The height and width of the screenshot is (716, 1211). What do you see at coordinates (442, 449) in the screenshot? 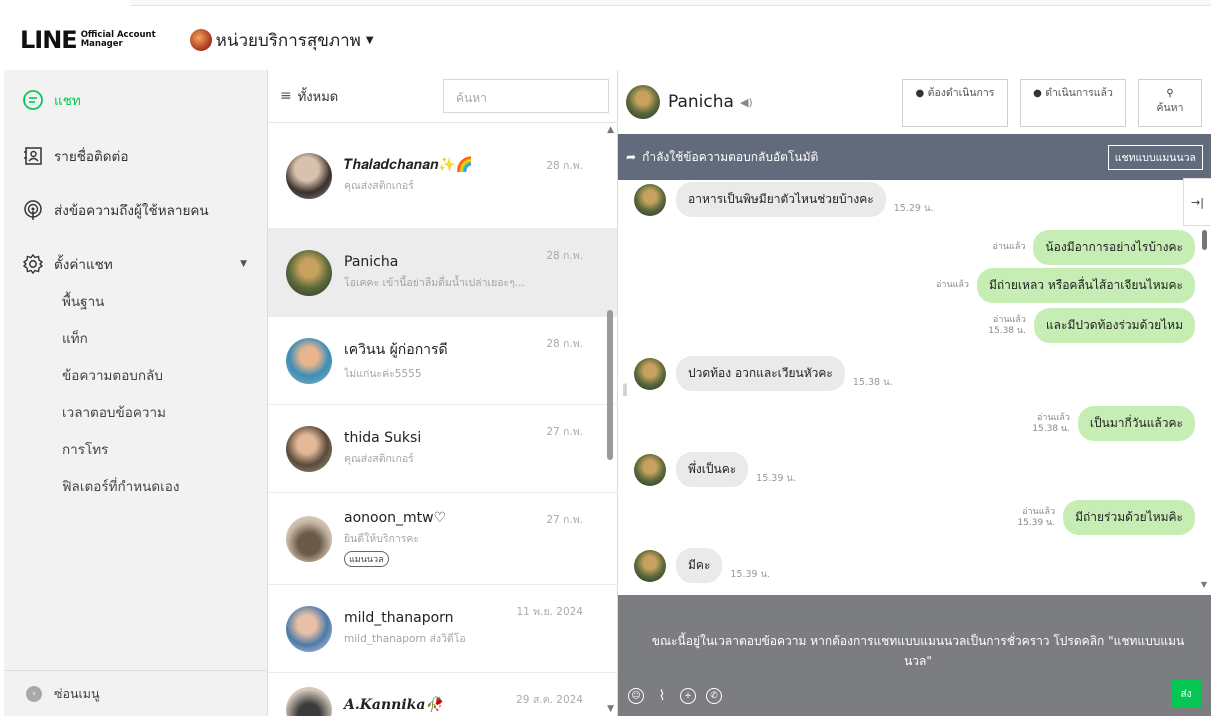
I see `chat-item: thida Suksi คุณส่งสติกเกอร์ 27 ก.พ.` at bounding box center [442, 449].